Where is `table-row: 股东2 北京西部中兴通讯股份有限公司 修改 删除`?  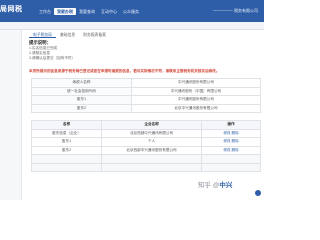
table-row: 股东2 北京西部中兴通讯股份有限公司 修改 删除 is located at coordinates (146, 150).